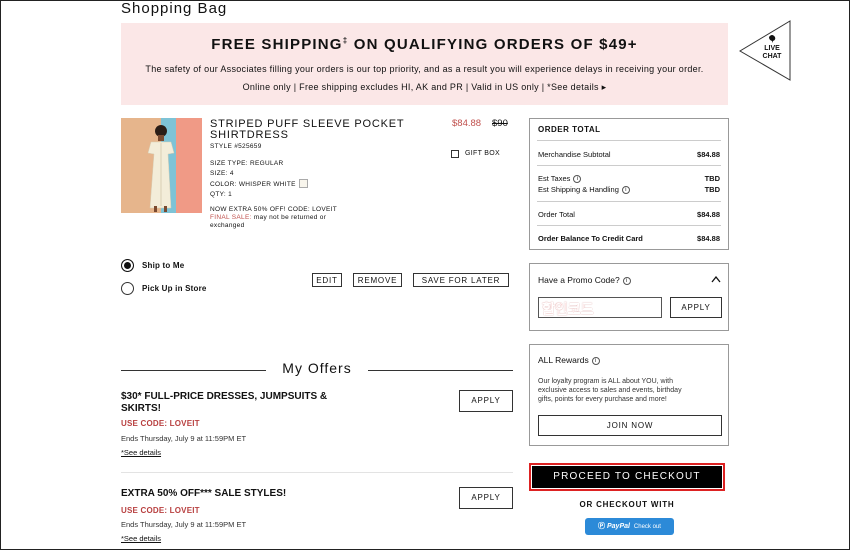 The image size is (850, 550). I want to click on banner-headline-rest: ON QUALIFYING ORDERS OF $49+, so click(493, 44).